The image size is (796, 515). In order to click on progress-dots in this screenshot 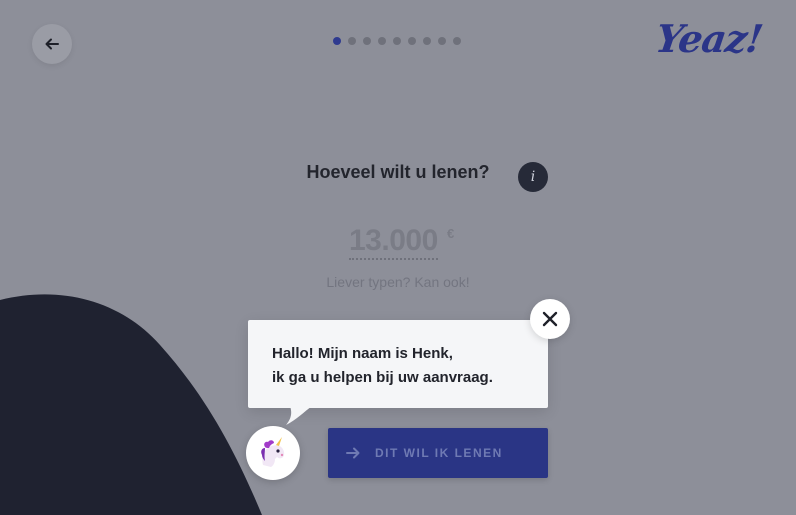, I will do `click(397, 41)`.